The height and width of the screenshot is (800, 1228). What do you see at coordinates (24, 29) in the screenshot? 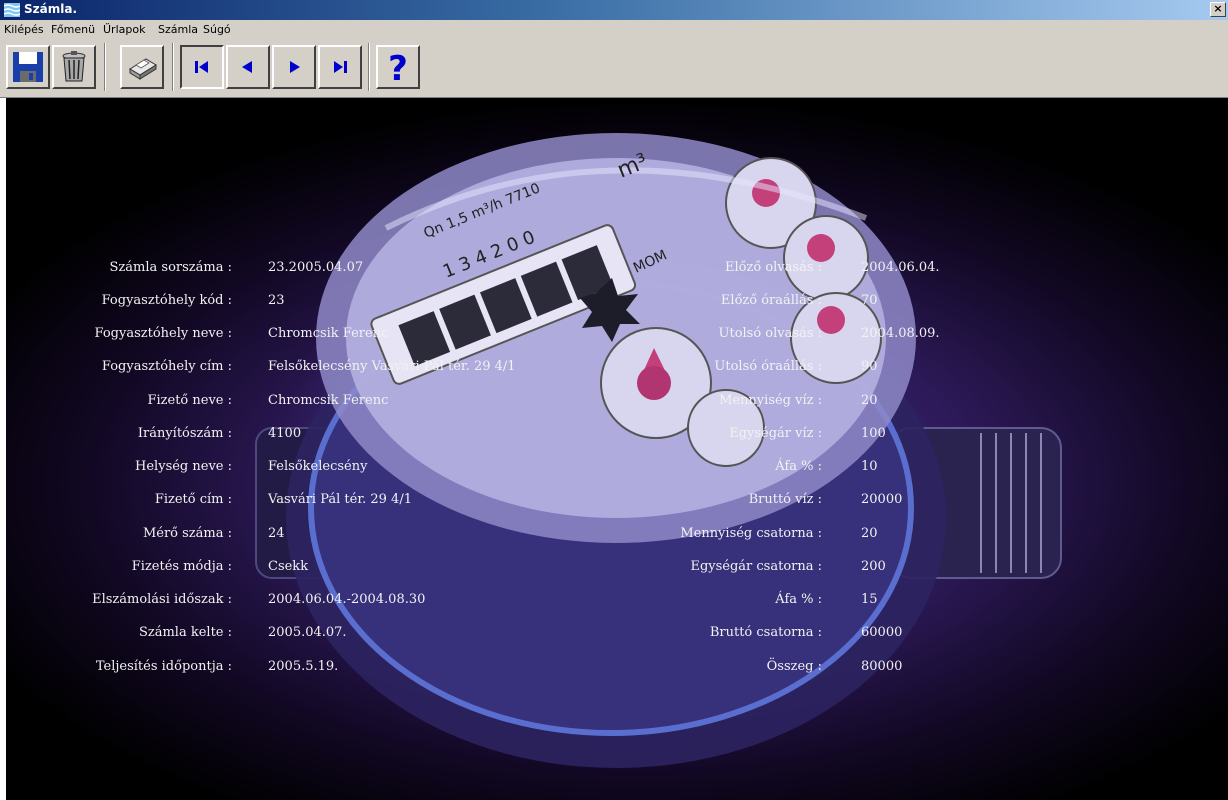
I see `menu-item-kilepes: Kilépés` at bounding box center [24, 29].